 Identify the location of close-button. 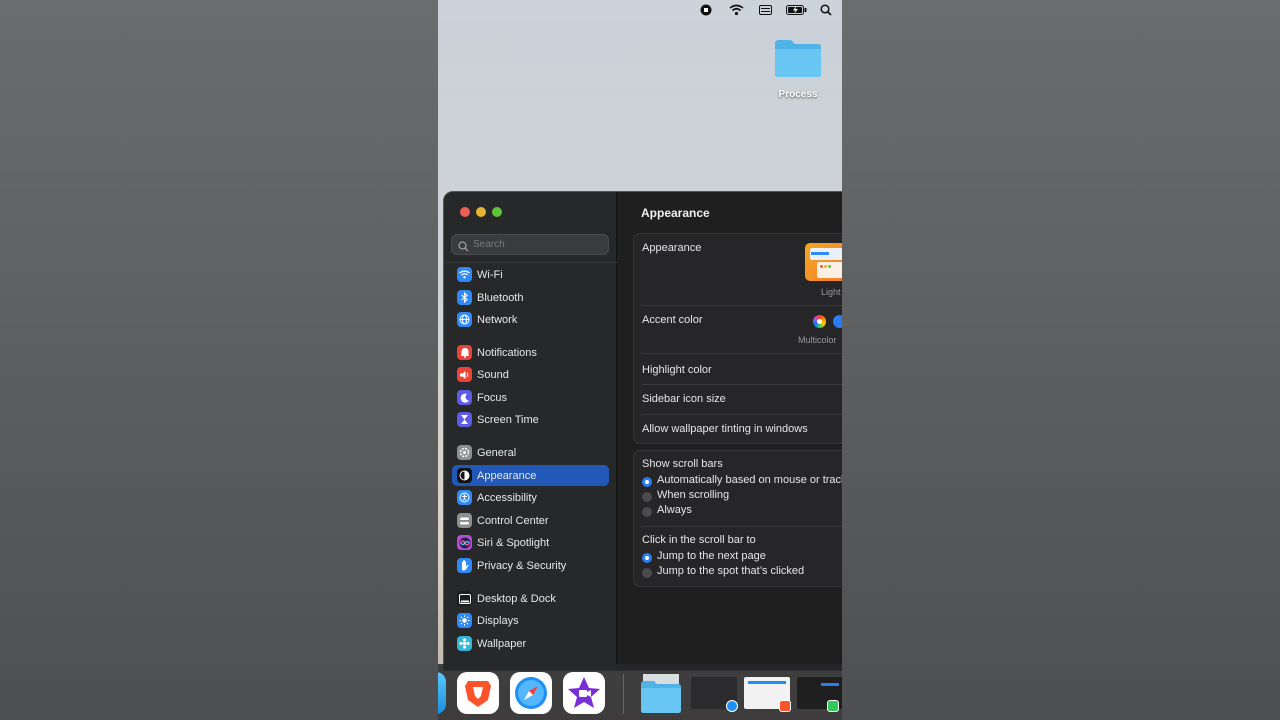
(465, 212).